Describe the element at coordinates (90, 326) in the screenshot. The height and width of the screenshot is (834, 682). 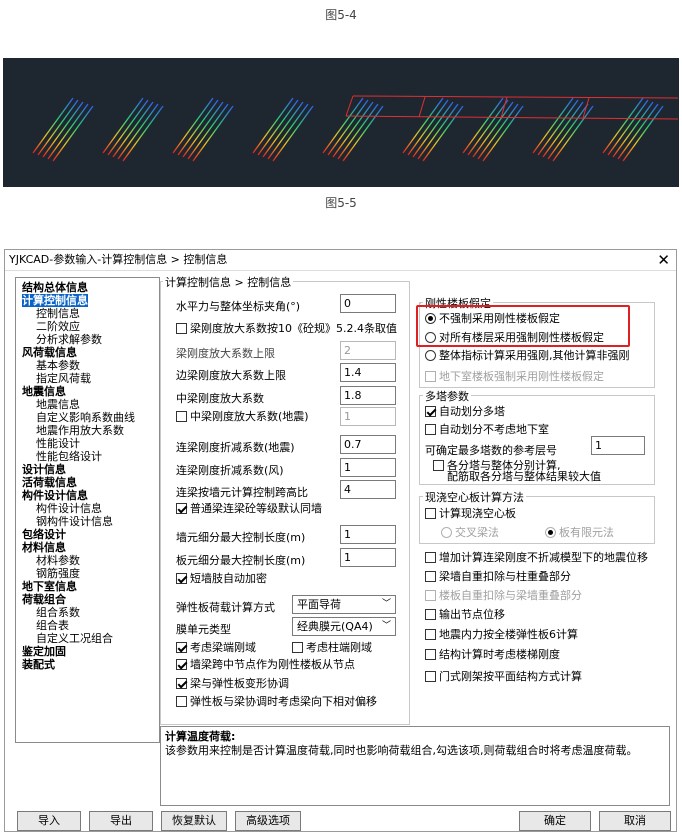
I see `tree-item: 二阶效应` at that location.